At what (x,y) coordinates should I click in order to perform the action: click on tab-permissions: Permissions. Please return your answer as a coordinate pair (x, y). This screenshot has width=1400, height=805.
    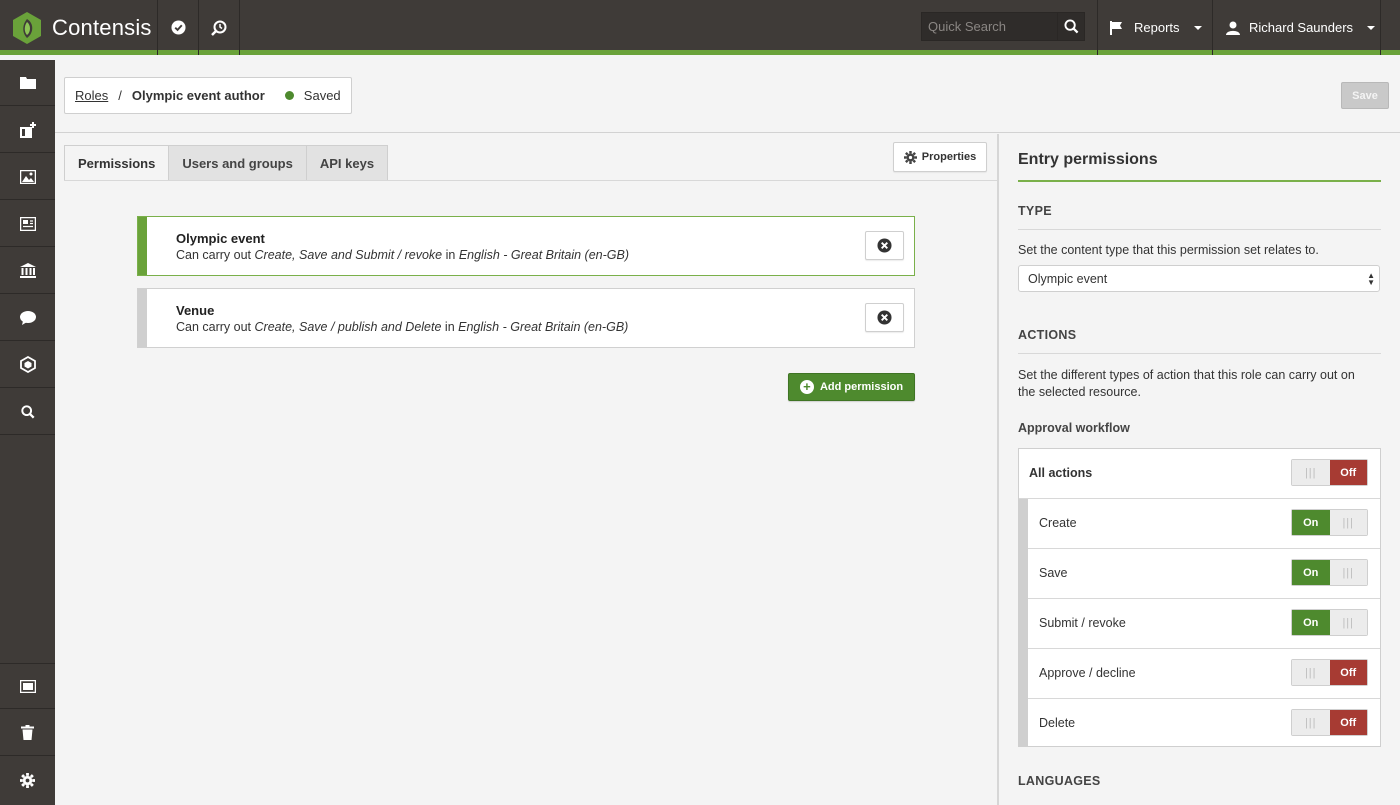
    Looking at the image, I should click on (117, 163).